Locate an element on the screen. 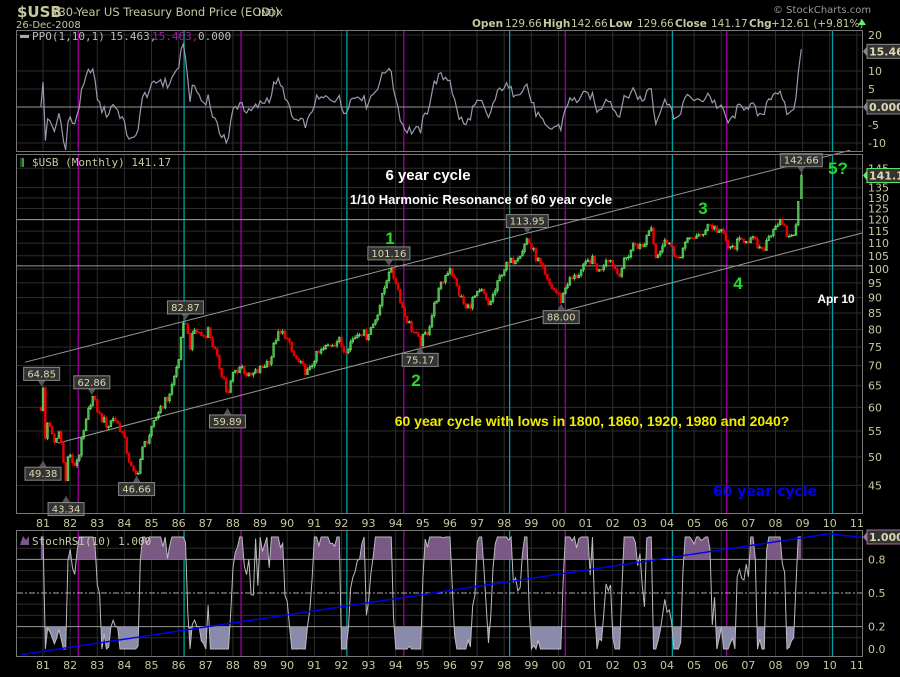  high-value: 142.66 is located at coordinates (589, 24).